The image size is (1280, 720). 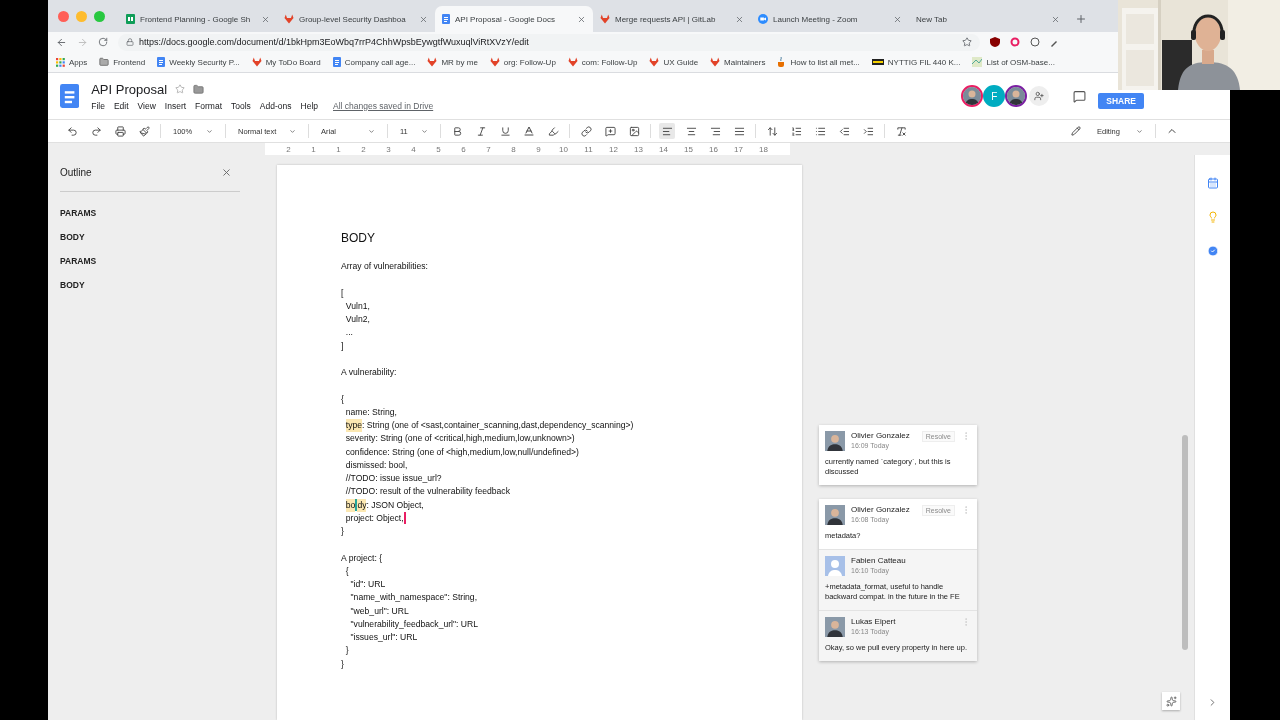 What do you see at coordinates (549, 42) in the screenshot?
I see `address-bar: https://docs.google.com/document/d/1bkHpm3EoWbq7rrP4ChhWpsbEywgtfWuxuqlViRtXVzY/edit` at bounding box center [549, 42].